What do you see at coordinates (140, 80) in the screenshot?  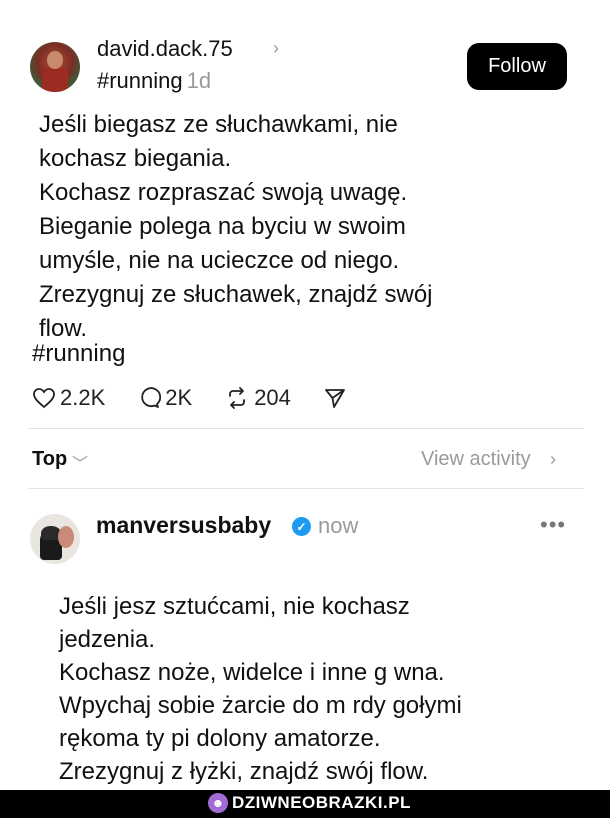 I see `topic-tag: #running` at bounding box center [140, 80].